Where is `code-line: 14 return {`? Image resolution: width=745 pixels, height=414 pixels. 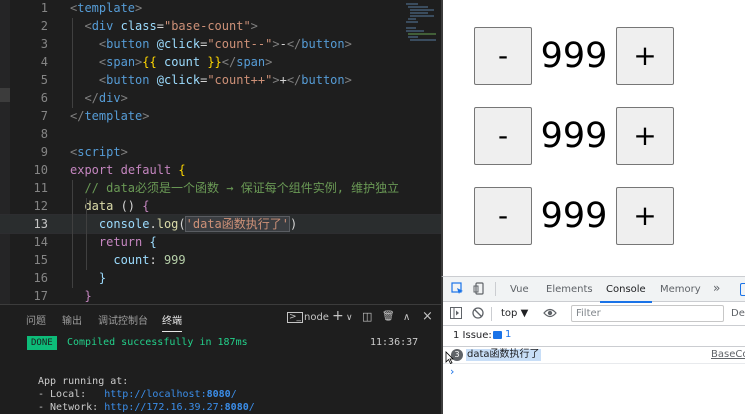
code-line: 14 return { is located at coordinates (220, 242).